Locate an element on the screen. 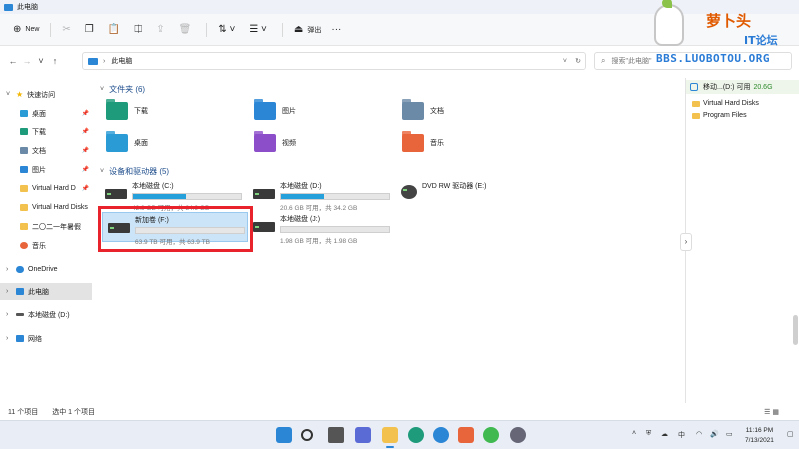  sidebar-item-label: 图片 is located at coordinates (39, 170).